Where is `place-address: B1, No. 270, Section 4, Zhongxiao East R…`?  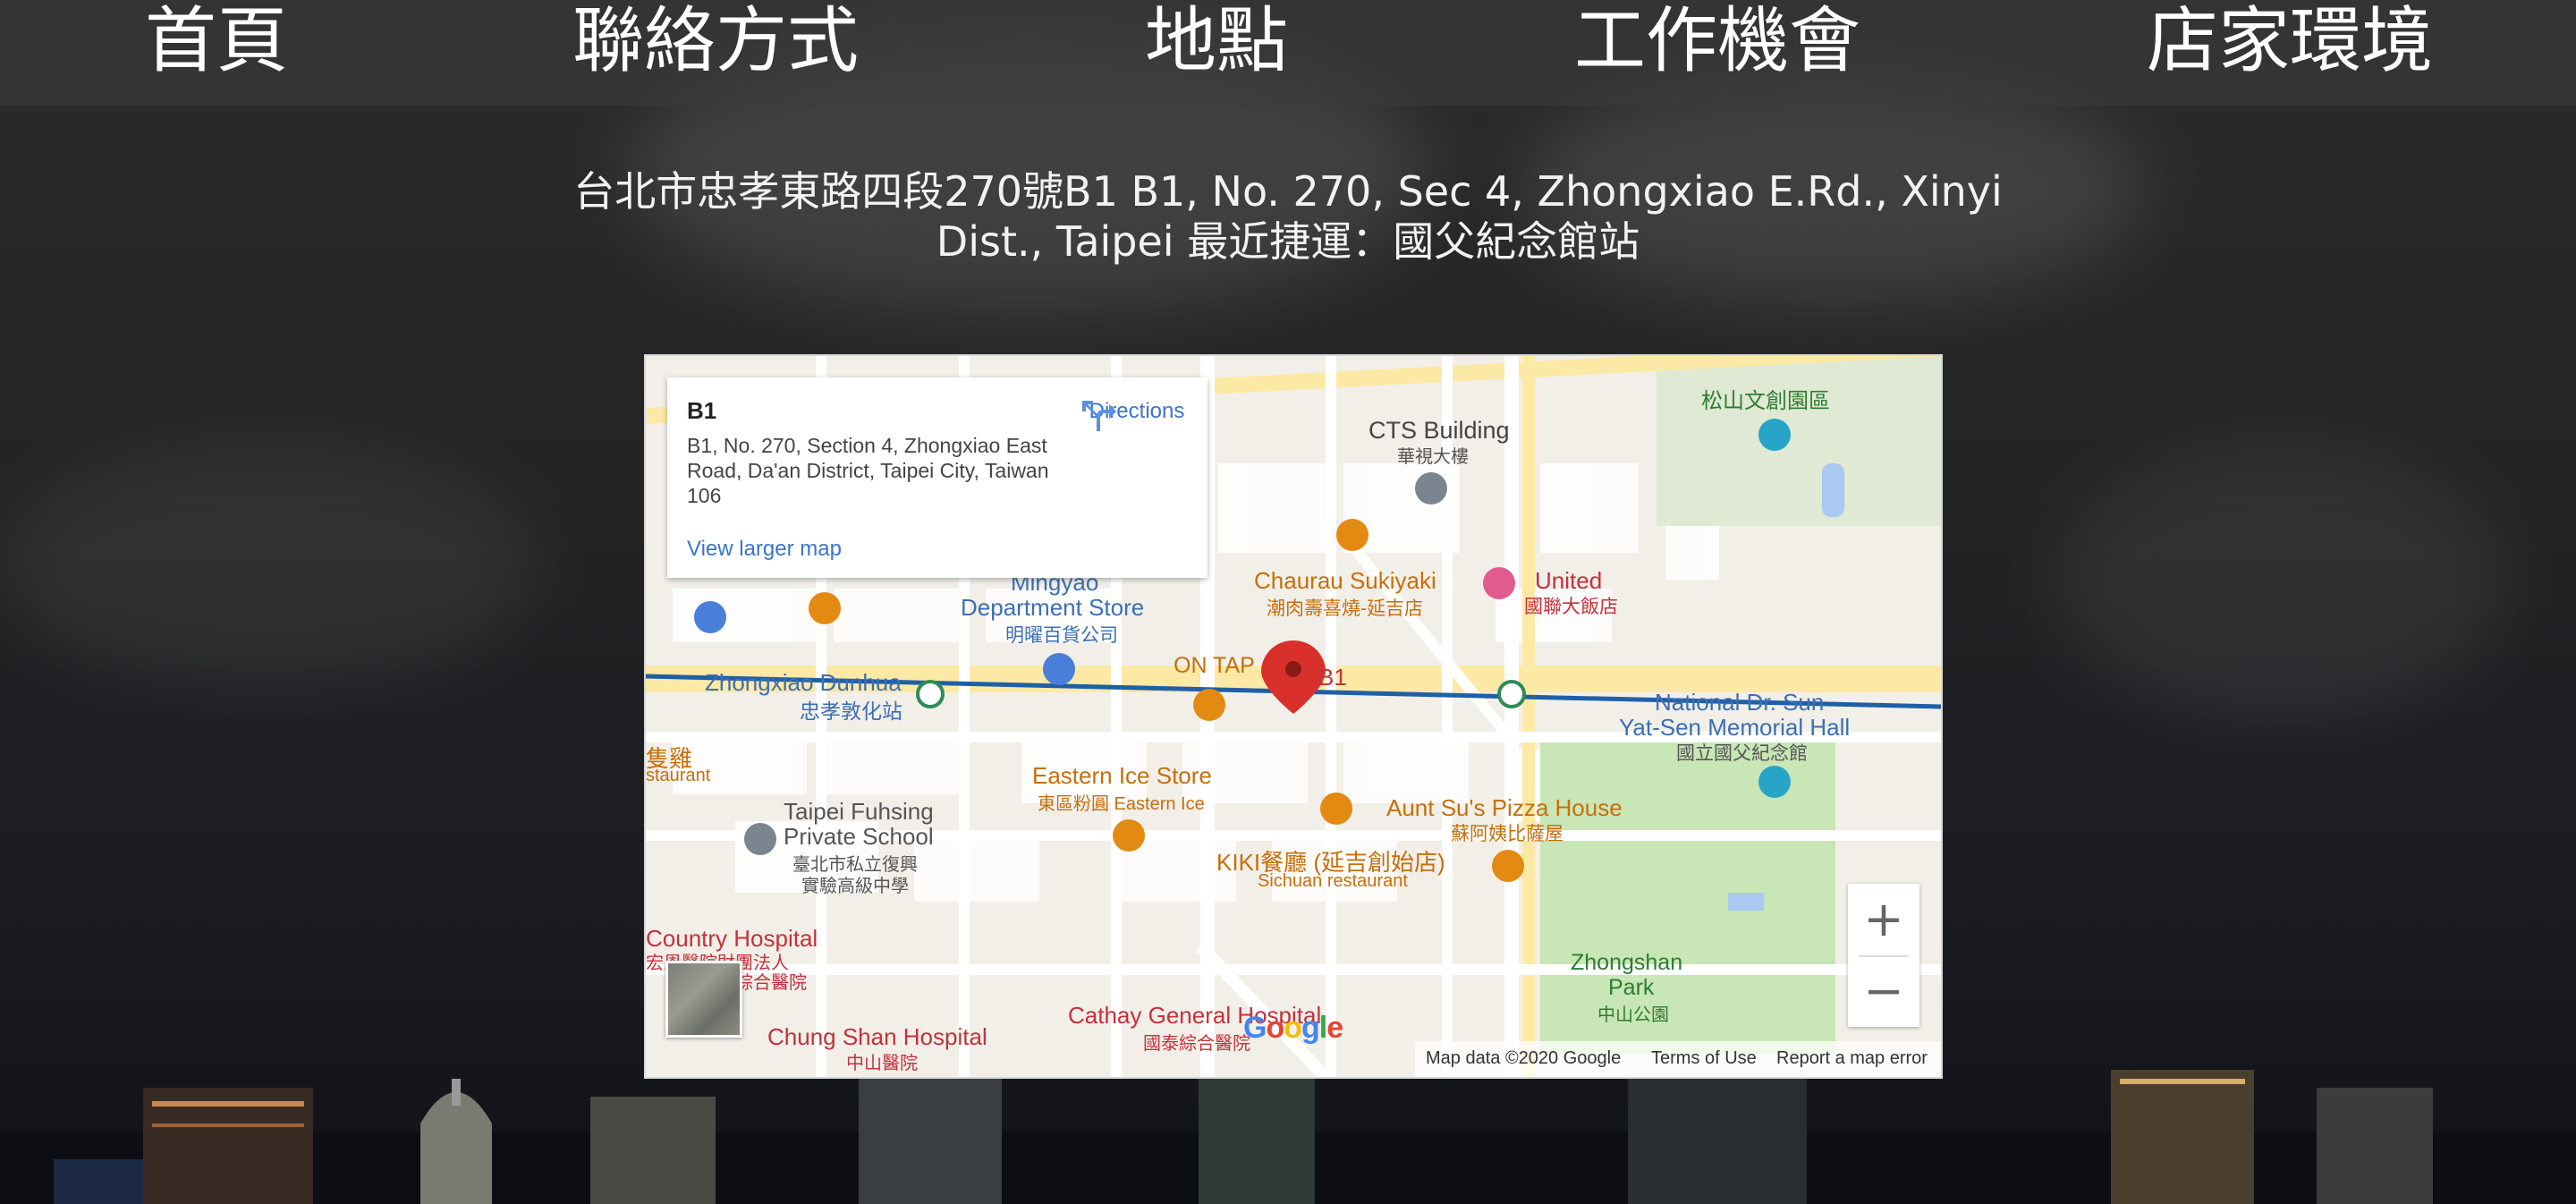 place-address: B1, No. 270, Section 4, Zhongxiao East R… is located at coordinates (868, 471).